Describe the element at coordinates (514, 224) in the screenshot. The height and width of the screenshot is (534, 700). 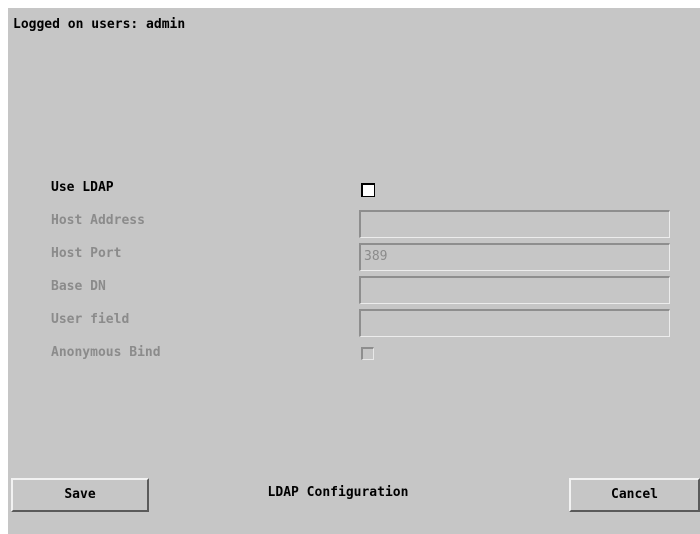
I see `host-address-field` at that location.